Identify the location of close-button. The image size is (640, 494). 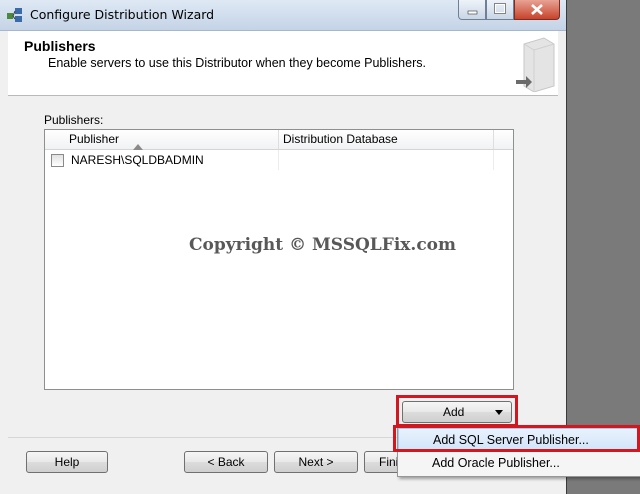
(537, 10).